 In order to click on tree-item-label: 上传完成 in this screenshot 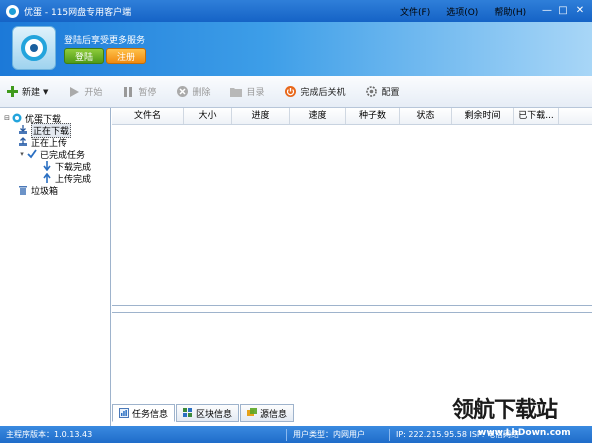, I will do `click(73, 179)`.